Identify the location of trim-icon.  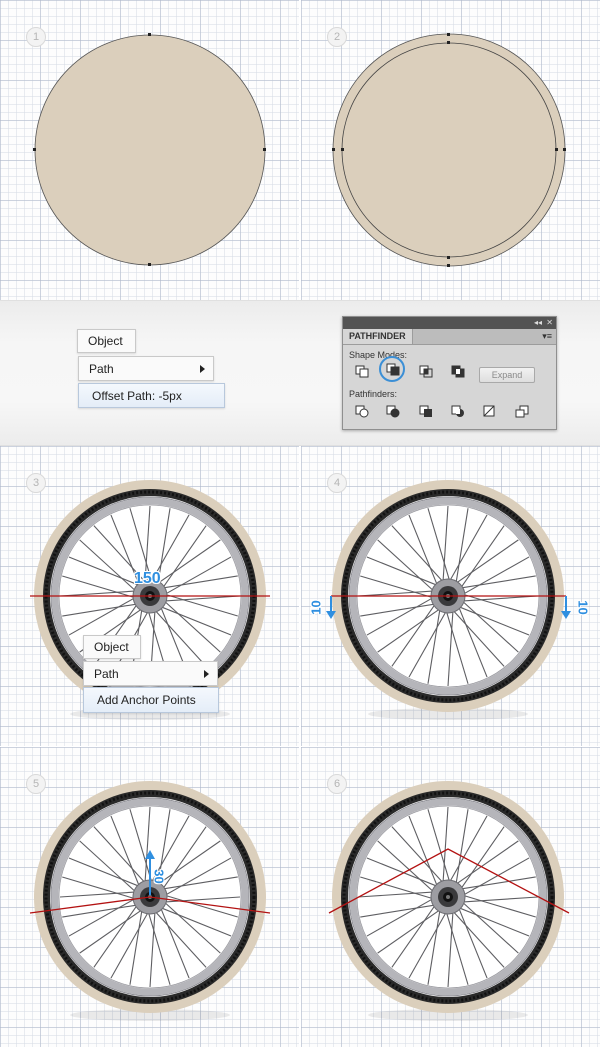
(393, 411).